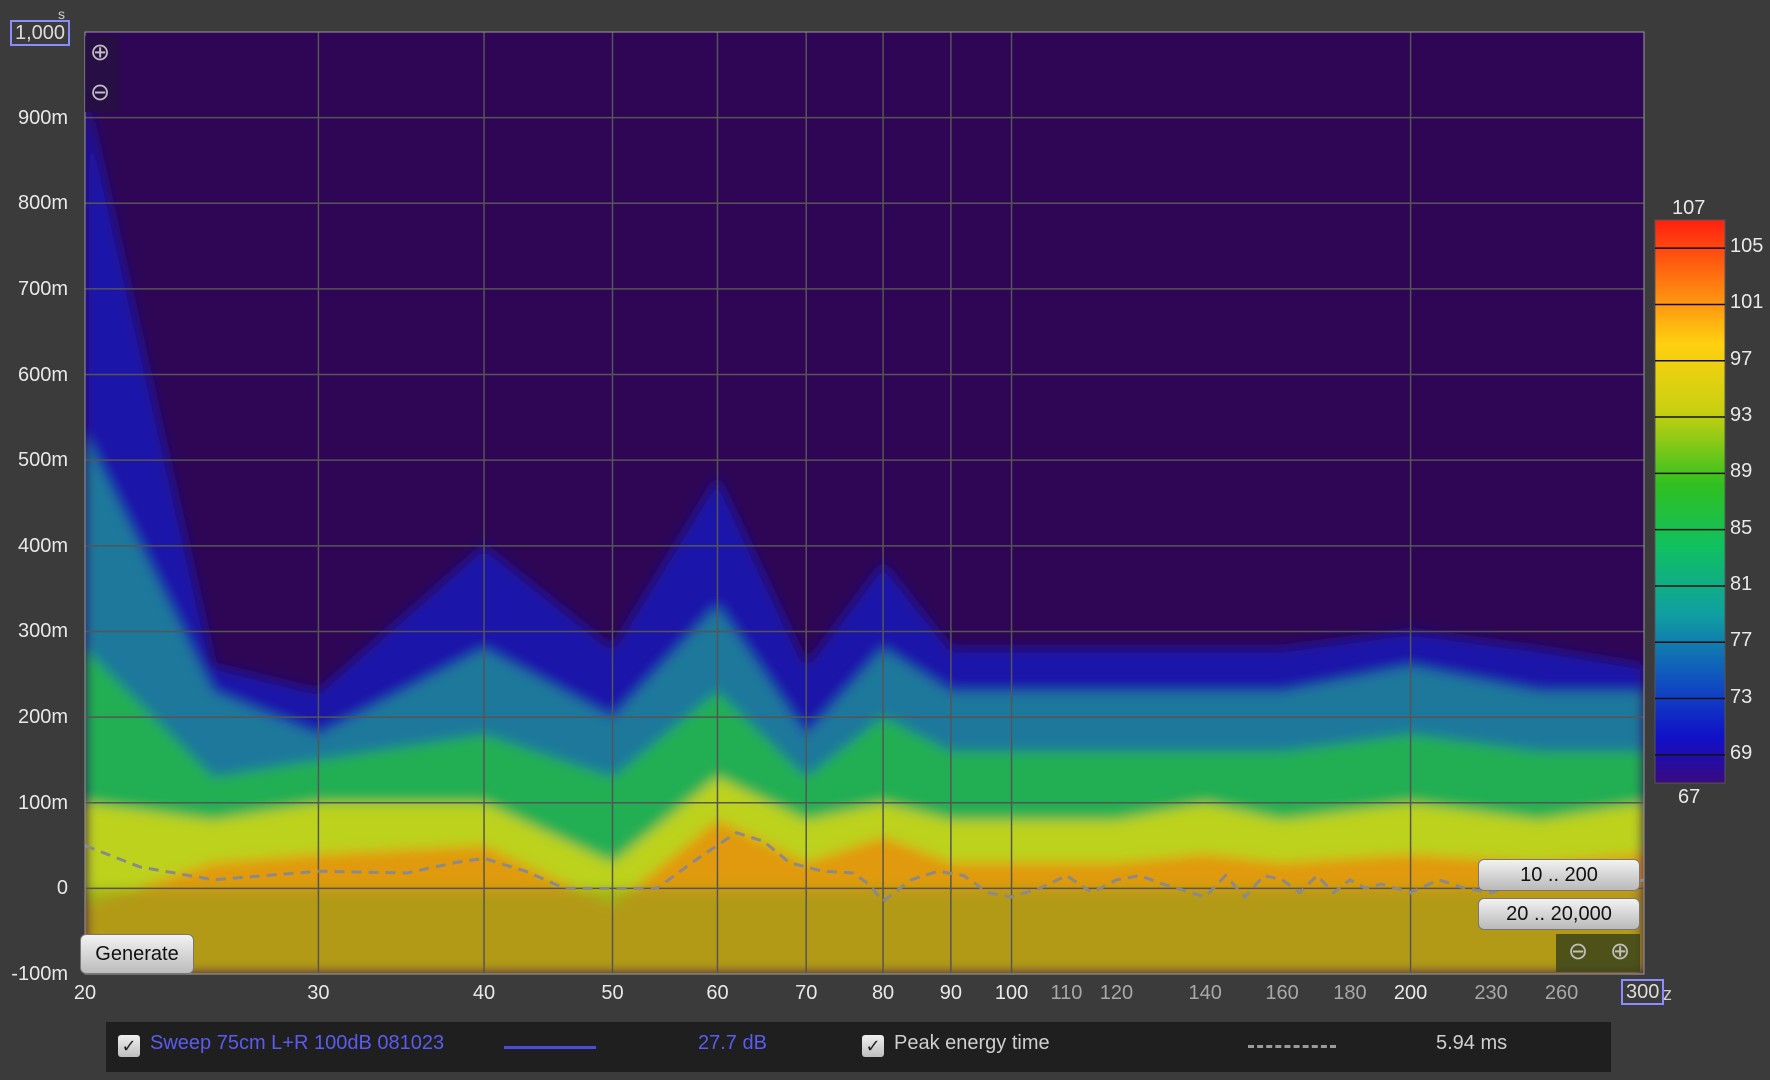  I want to click on zoom-out-vertical-icon: ⊖, so click(100, 93).